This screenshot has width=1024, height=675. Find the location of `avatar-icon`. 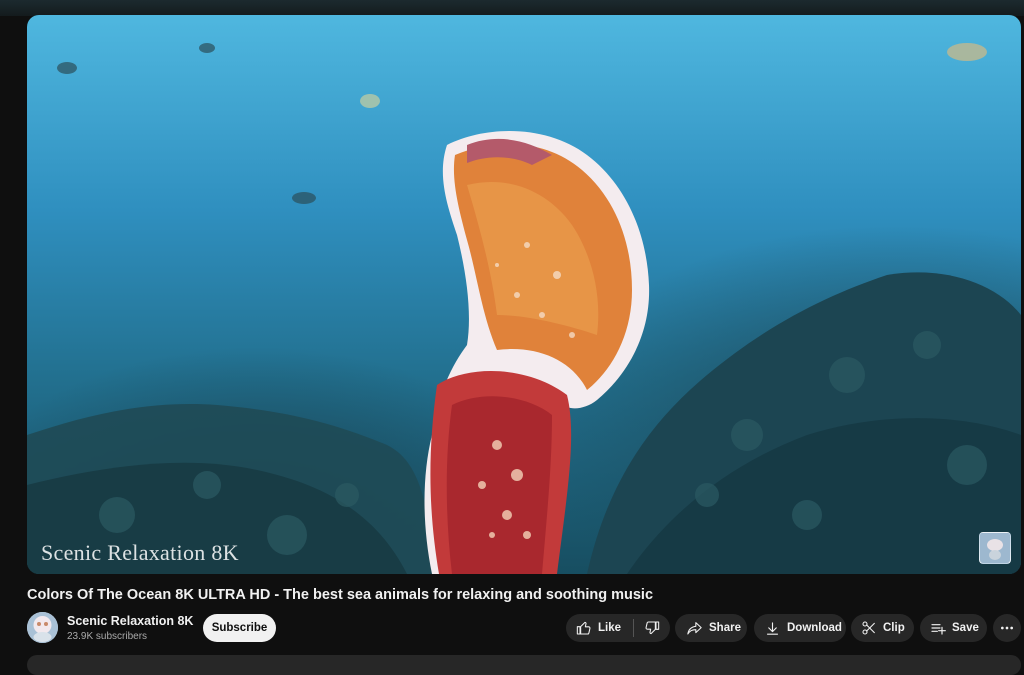

avatar-icon is located at coordinates (42, 627).